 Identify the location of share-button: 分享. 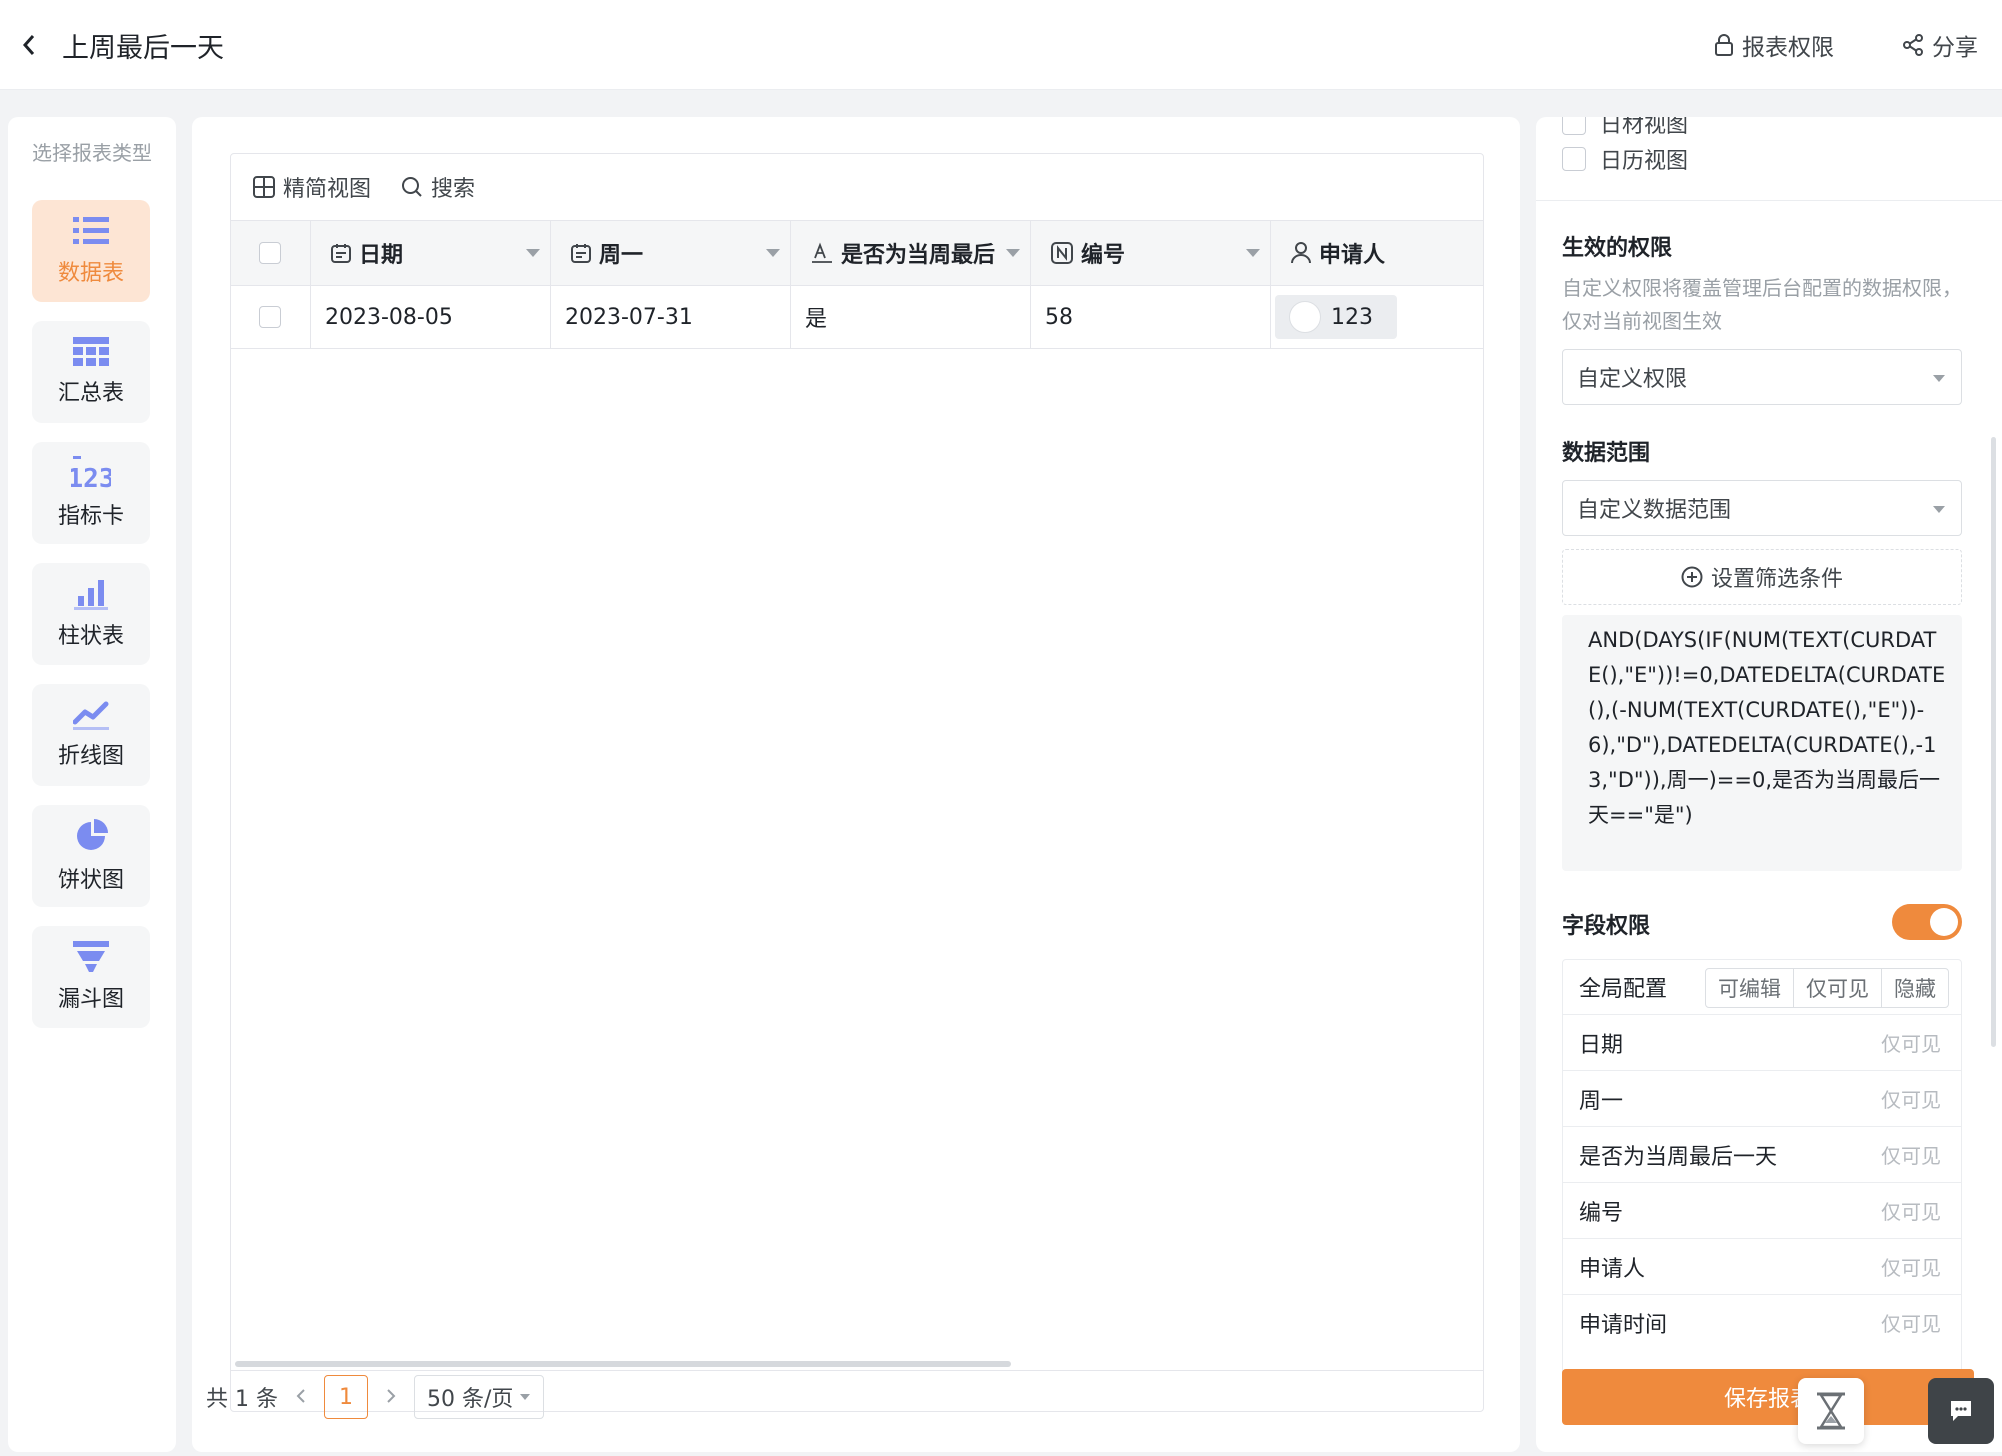
(1940, 45).